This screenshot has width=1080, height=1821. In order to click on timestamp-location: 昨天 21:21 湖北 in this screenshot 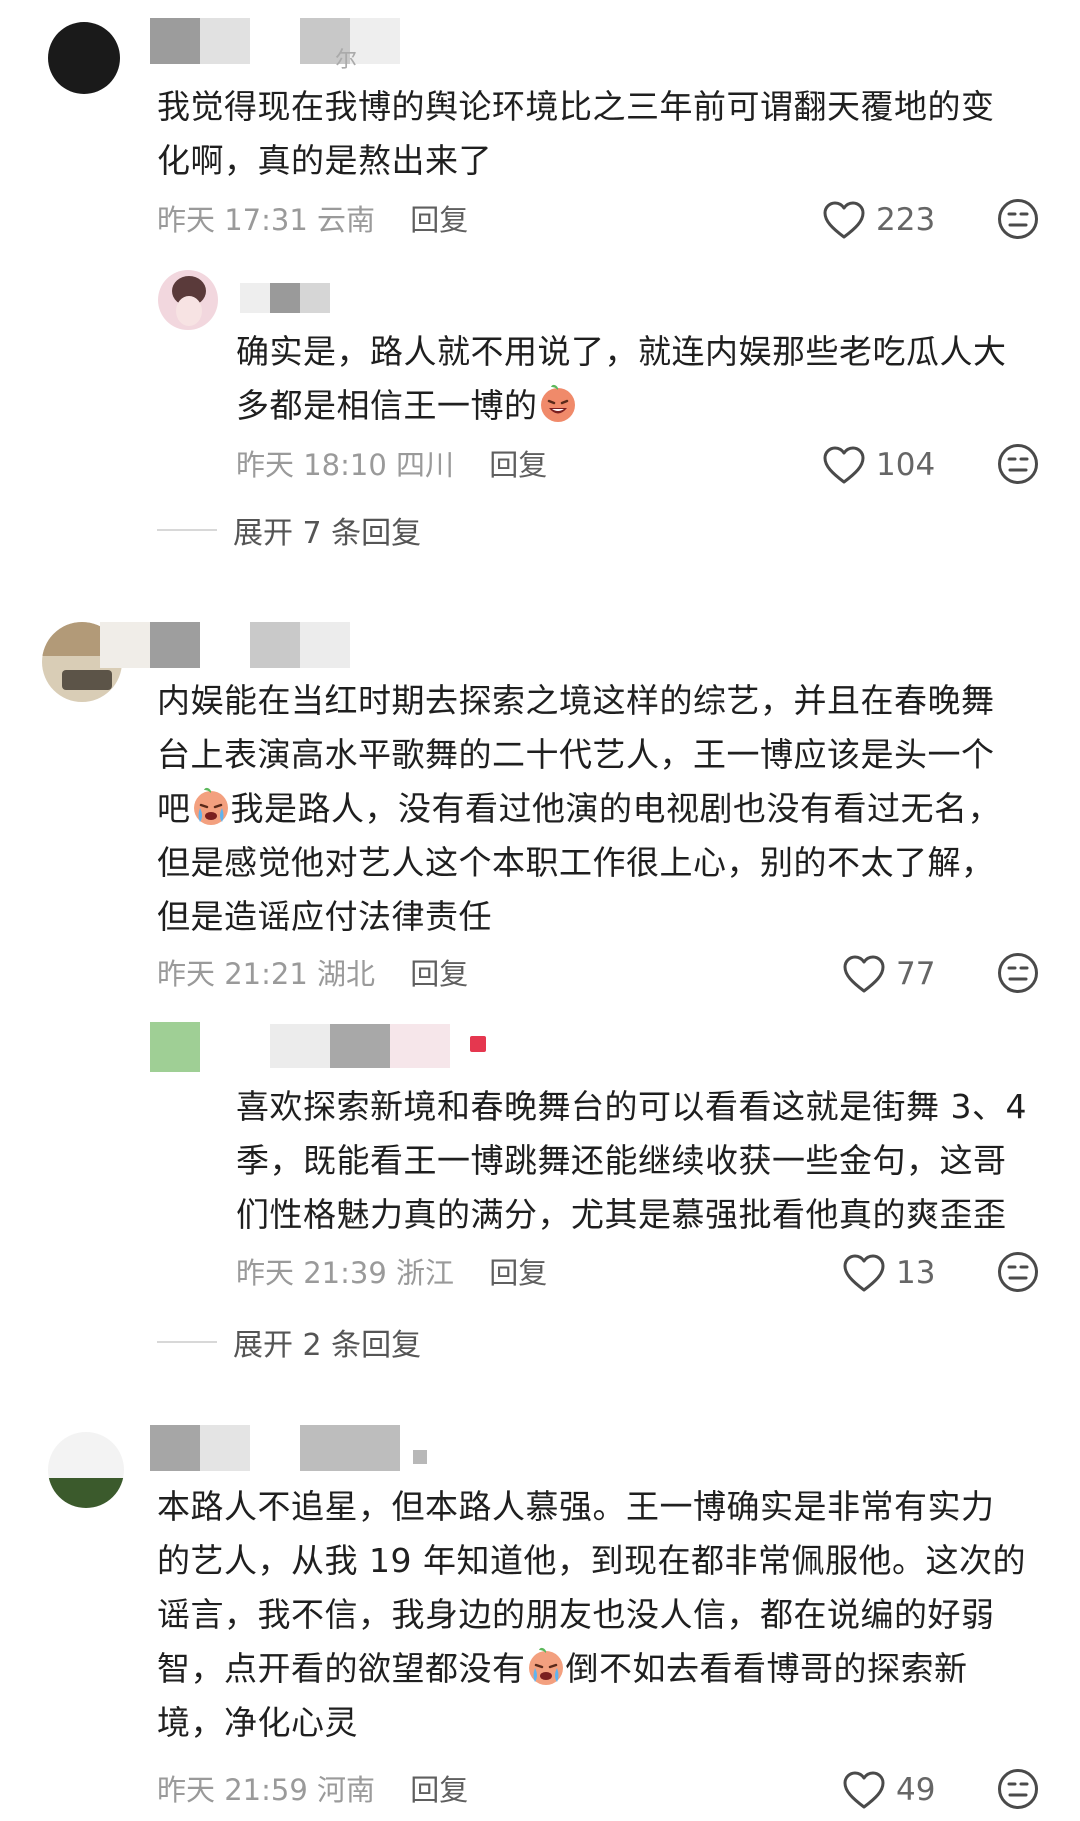, I will do `click(266, 974)`.